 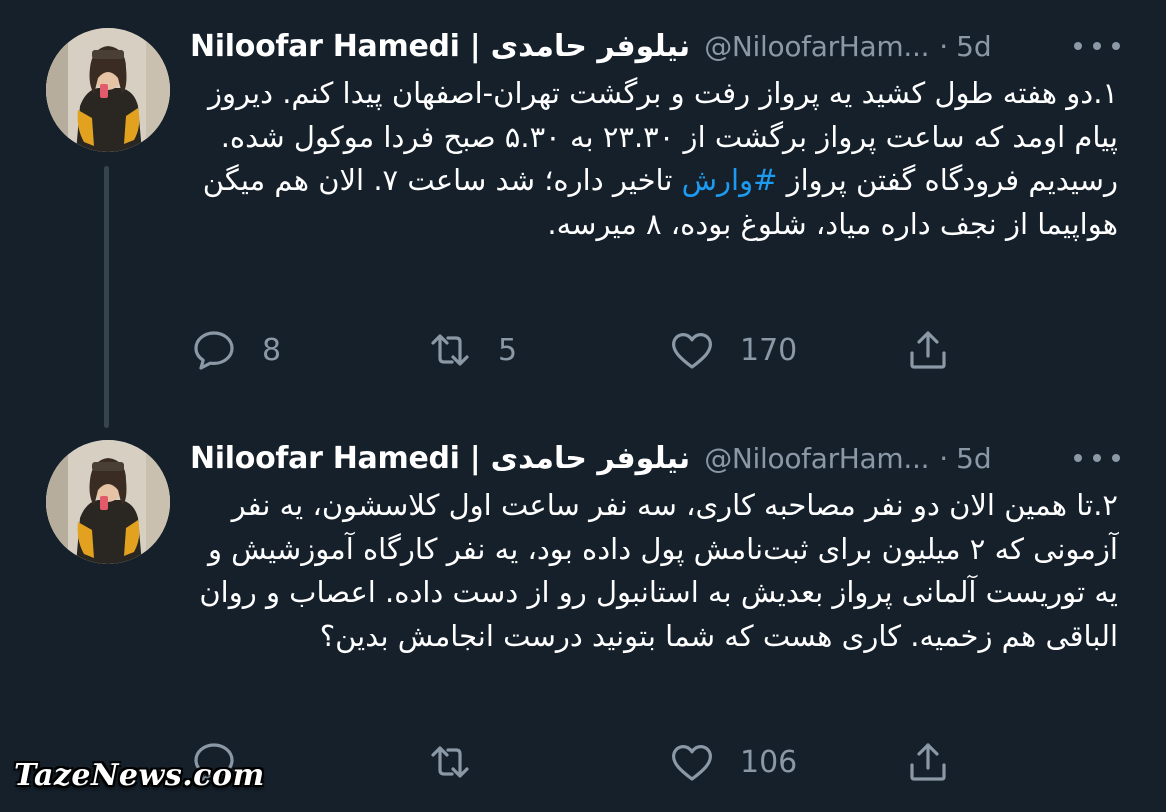 I want to click on tweet-actions: 106, so click(x=580, y=762).